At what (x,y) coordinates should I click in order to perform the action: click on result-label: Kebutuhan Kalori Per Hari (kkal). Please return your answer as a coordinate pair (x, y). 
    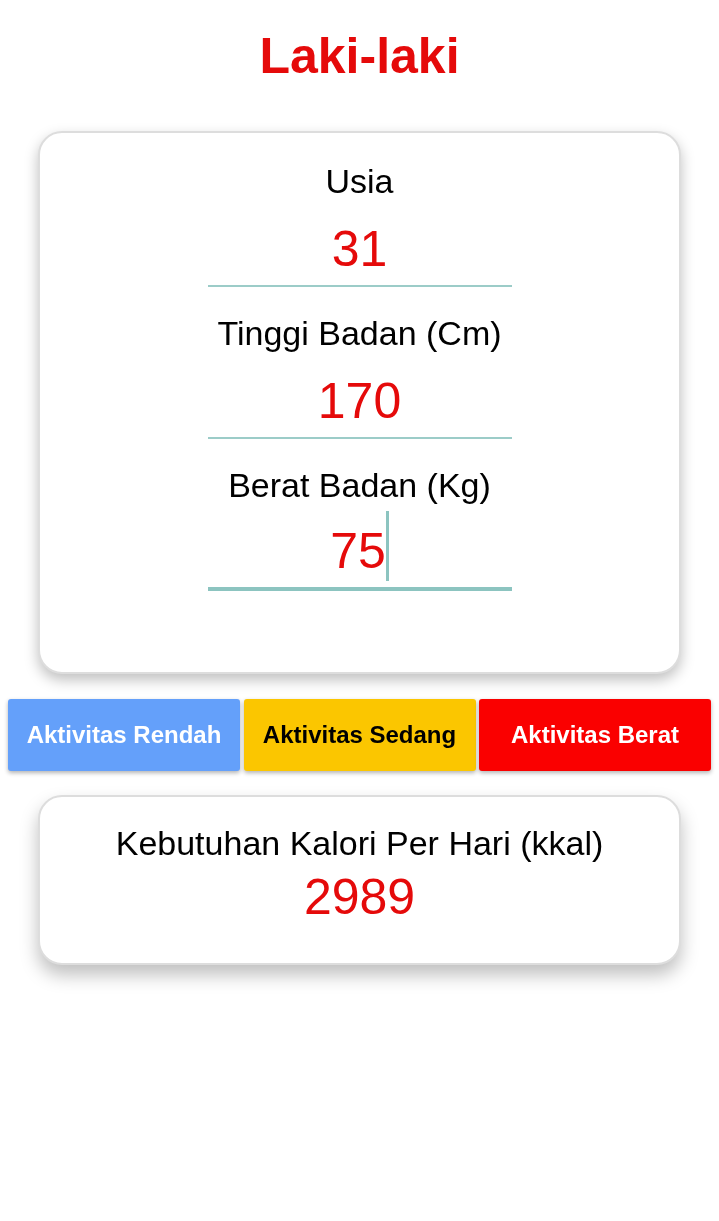
    Looking at the image, I should click on (359, 843).